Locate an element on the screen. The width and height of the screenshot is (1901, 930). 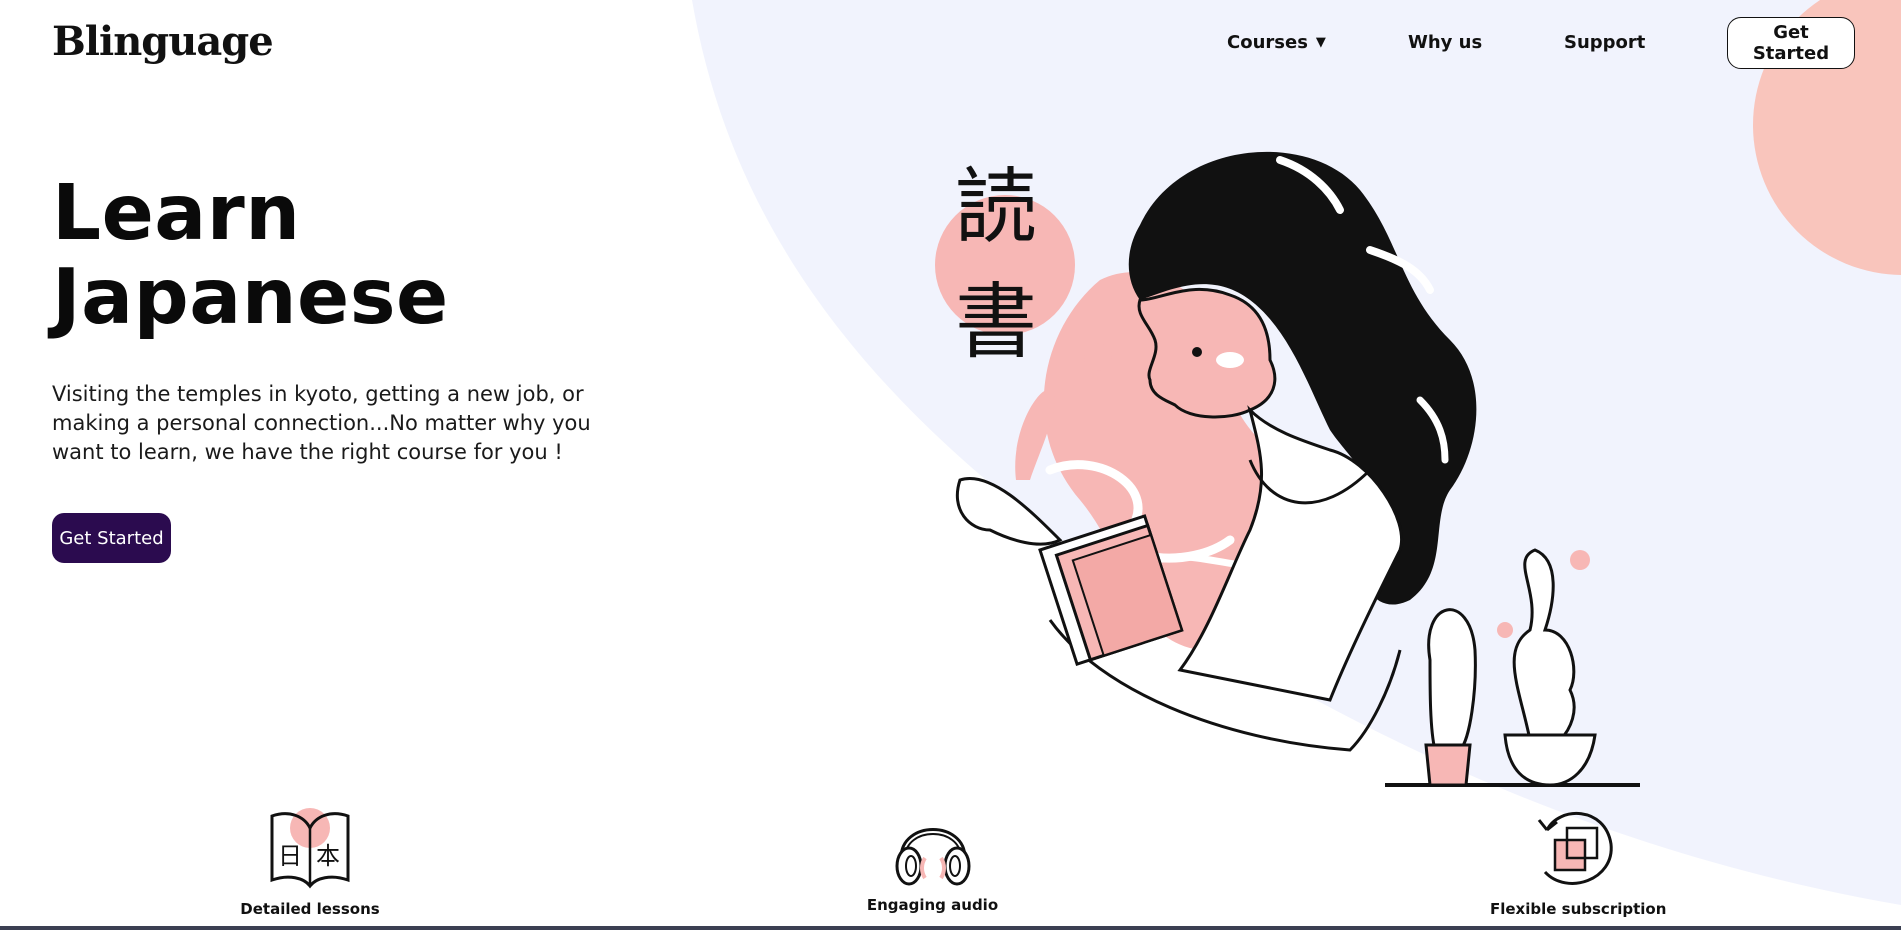
bowl-pot is located at coordinates (1550, 760).